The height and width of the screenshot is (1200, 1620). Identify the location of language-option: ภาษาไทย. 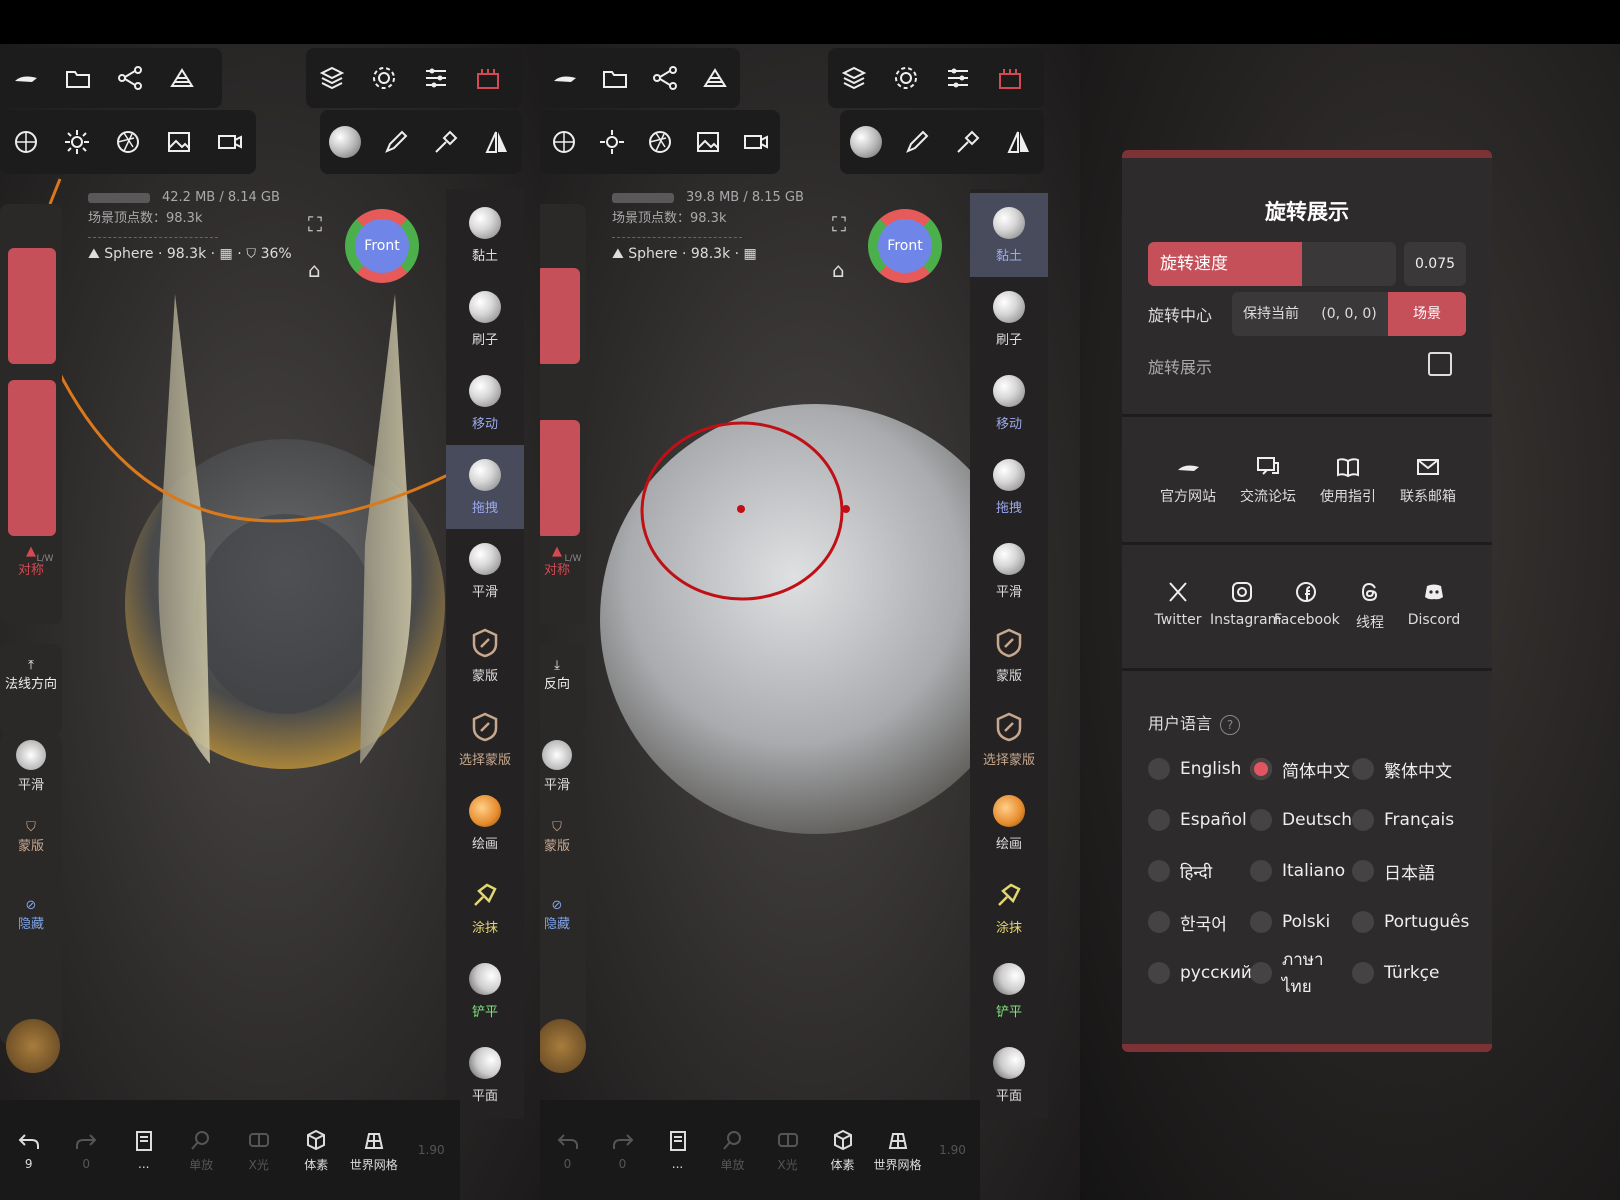
(1301, 973).